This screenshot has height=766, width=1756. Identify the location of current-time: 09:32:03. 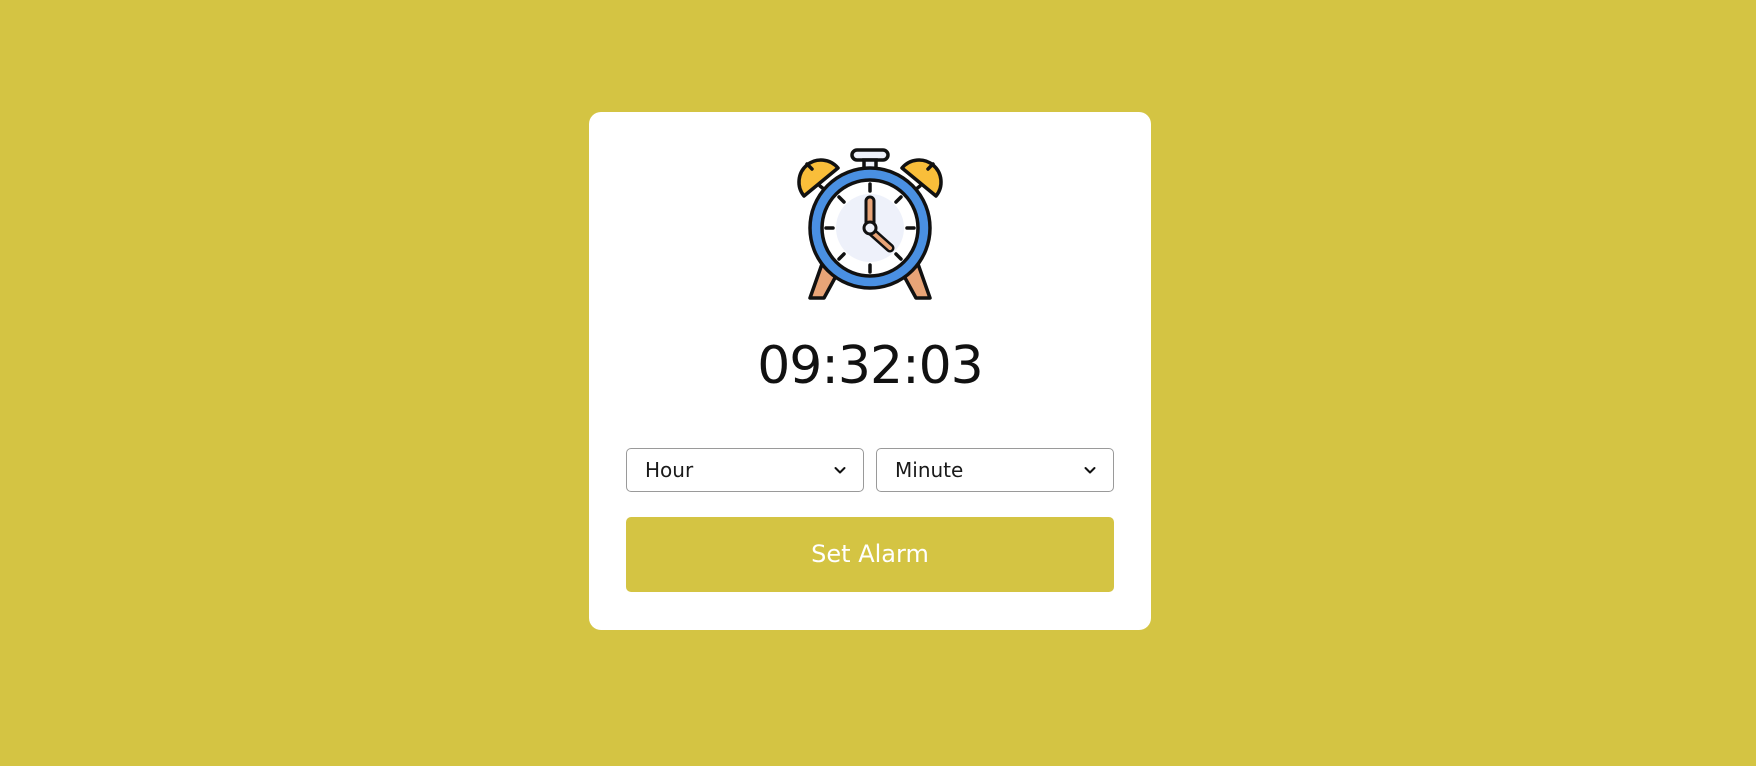
(870, 366).